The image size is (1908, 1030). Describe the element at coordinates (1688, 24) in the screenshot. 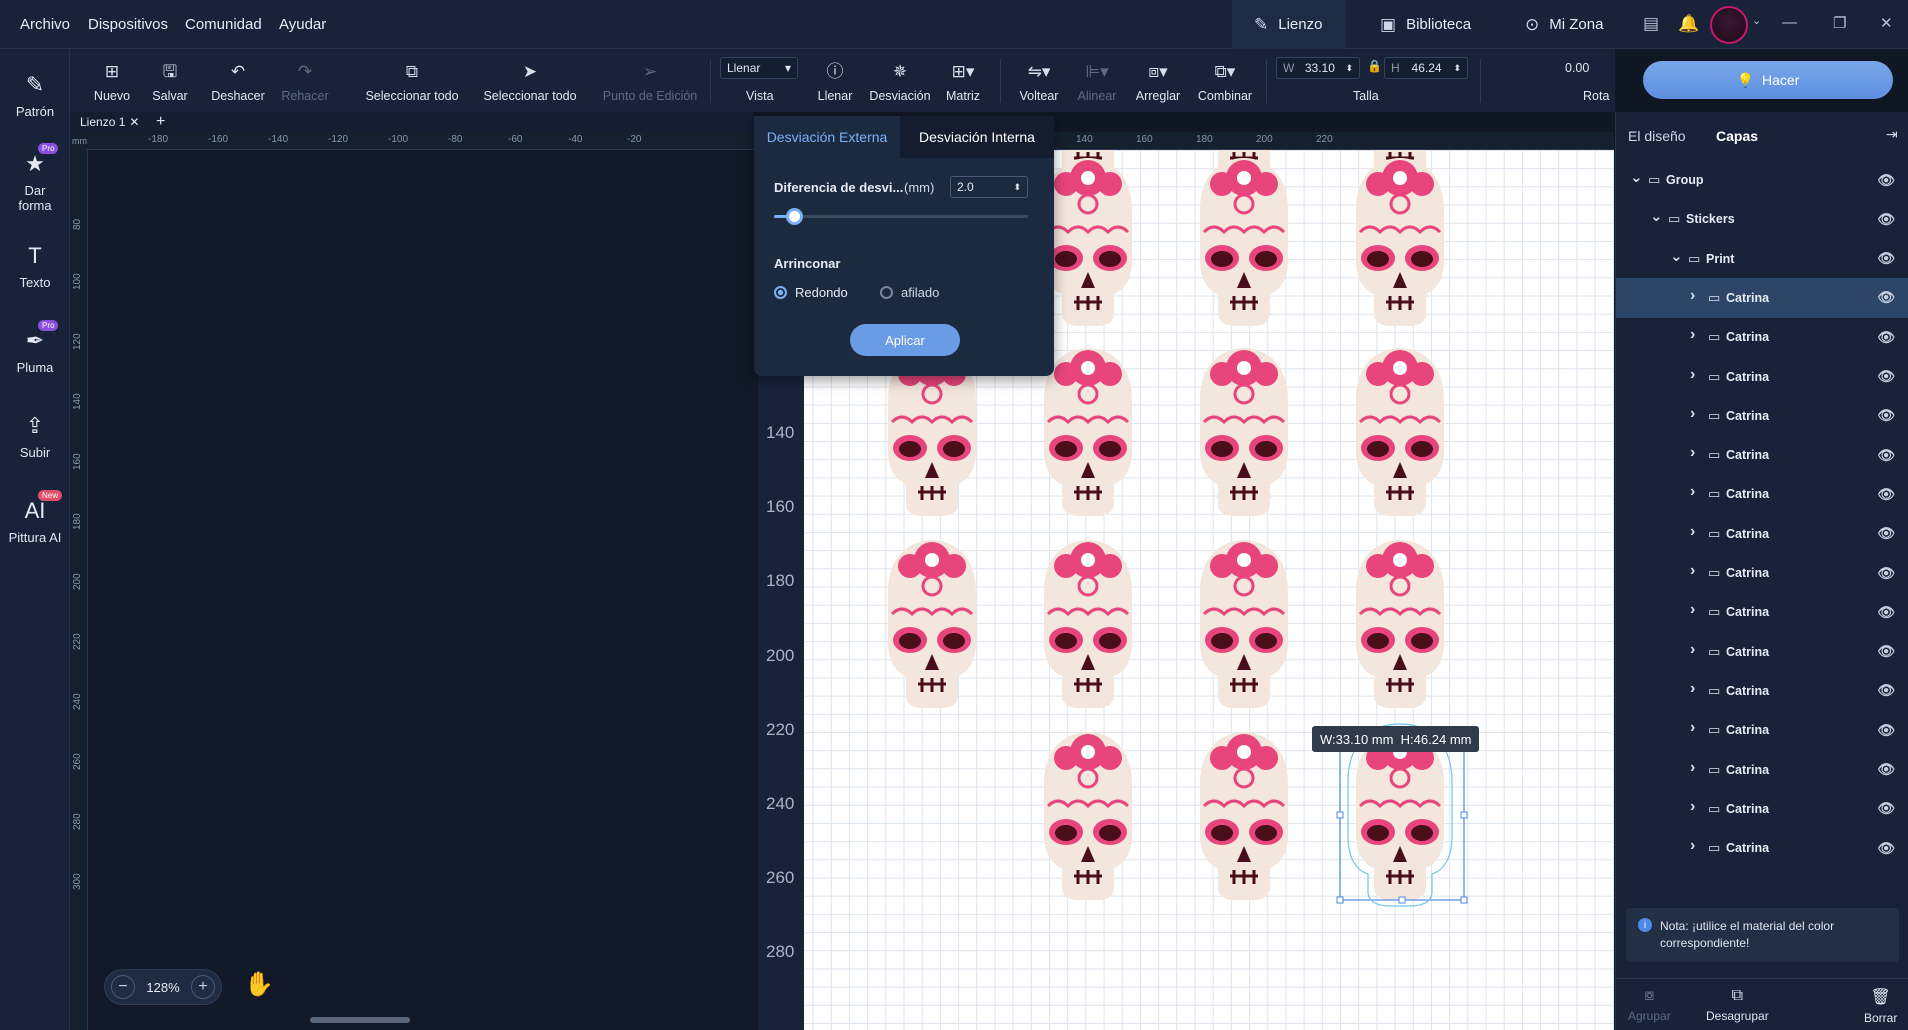

I see `bell-icon: 🔔` at that location.